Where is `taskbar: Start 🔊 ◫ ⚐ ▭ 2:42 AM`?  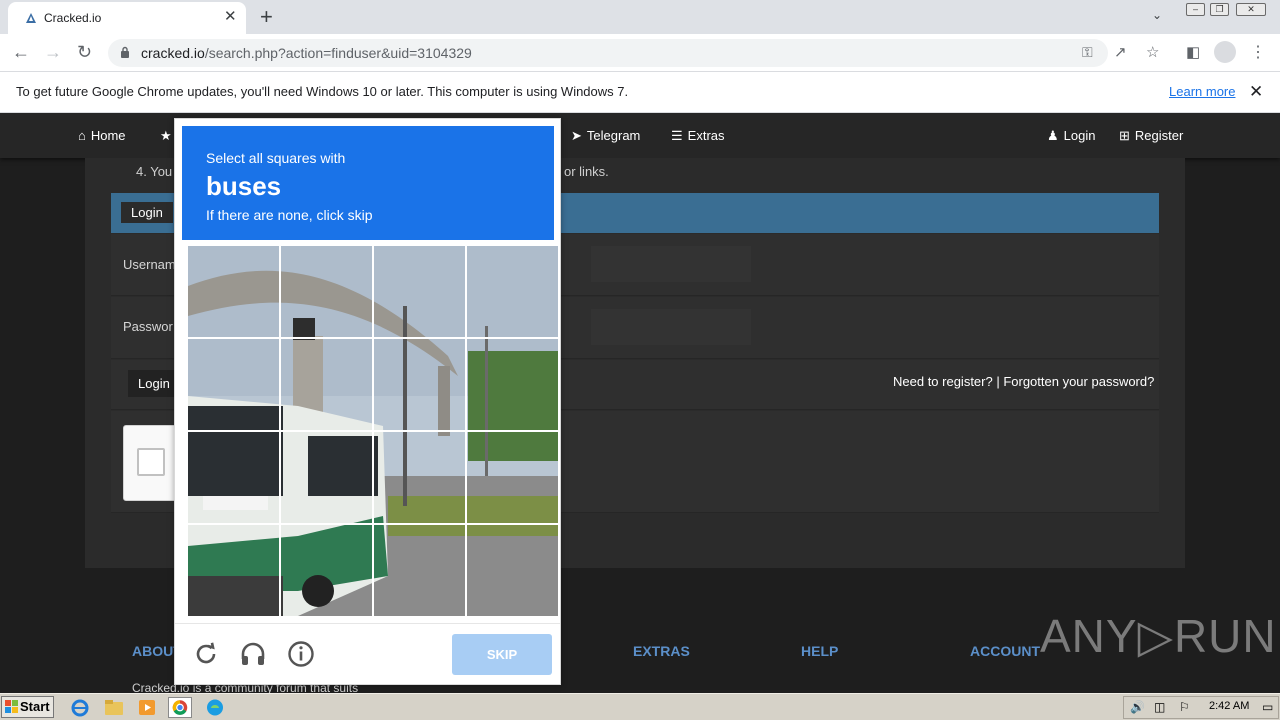 taskbar: Start 🔊 ◫ ⚐ ▭ 2:42 AM is located at coordinates (640, 706).